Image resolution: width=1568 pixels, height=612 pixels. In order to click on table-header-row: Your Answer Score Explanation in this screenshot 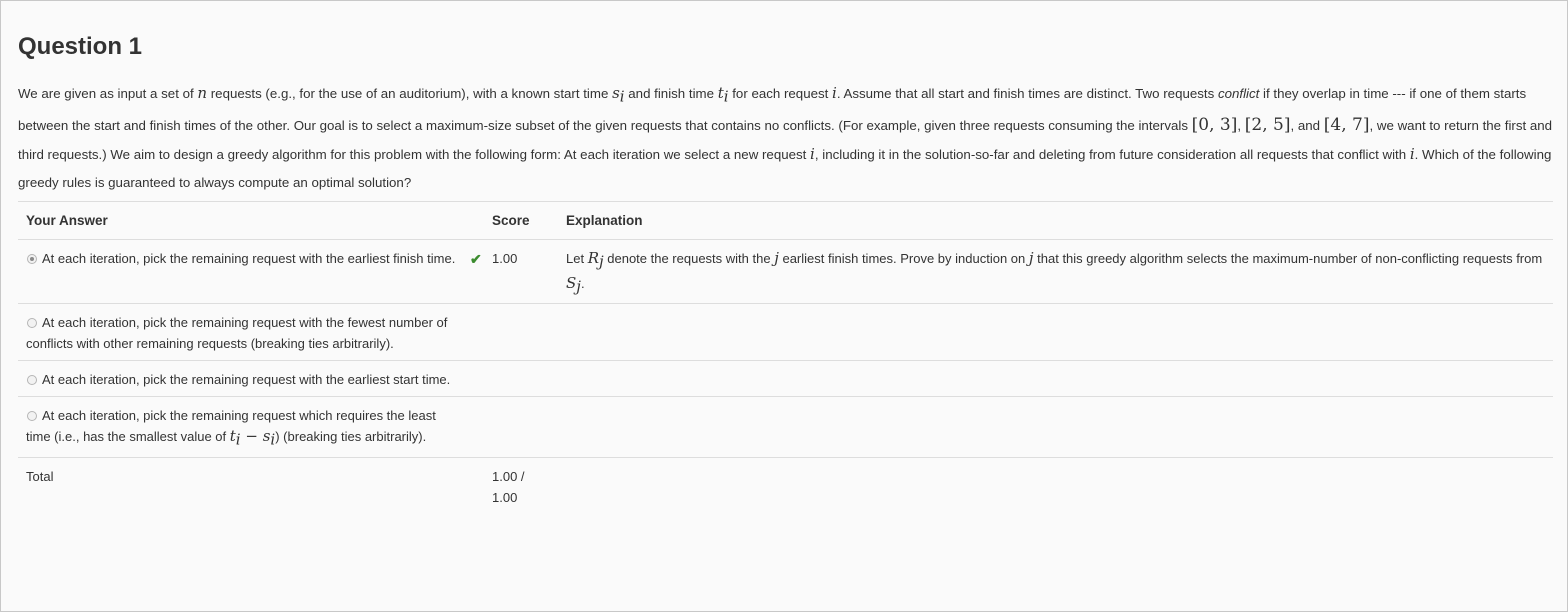, I will do `click(785, 220)`.